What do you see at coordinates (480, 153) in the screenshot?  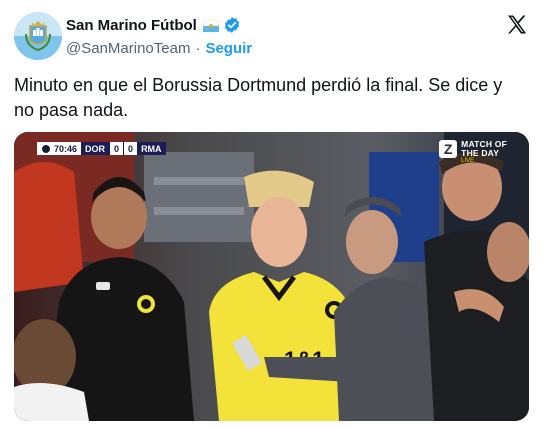 I see `motd-line-2: THE DAY` at bounding box center [480, 153].